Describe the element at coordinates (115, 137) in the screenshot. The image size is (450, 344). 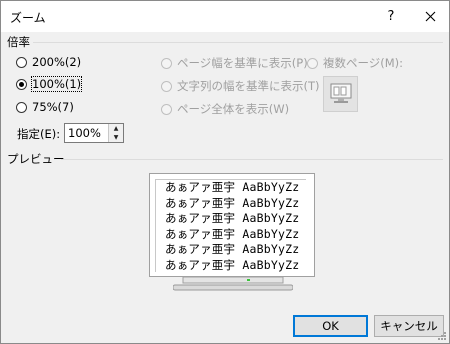
I see `spin-down-icon: ▼` at that location.